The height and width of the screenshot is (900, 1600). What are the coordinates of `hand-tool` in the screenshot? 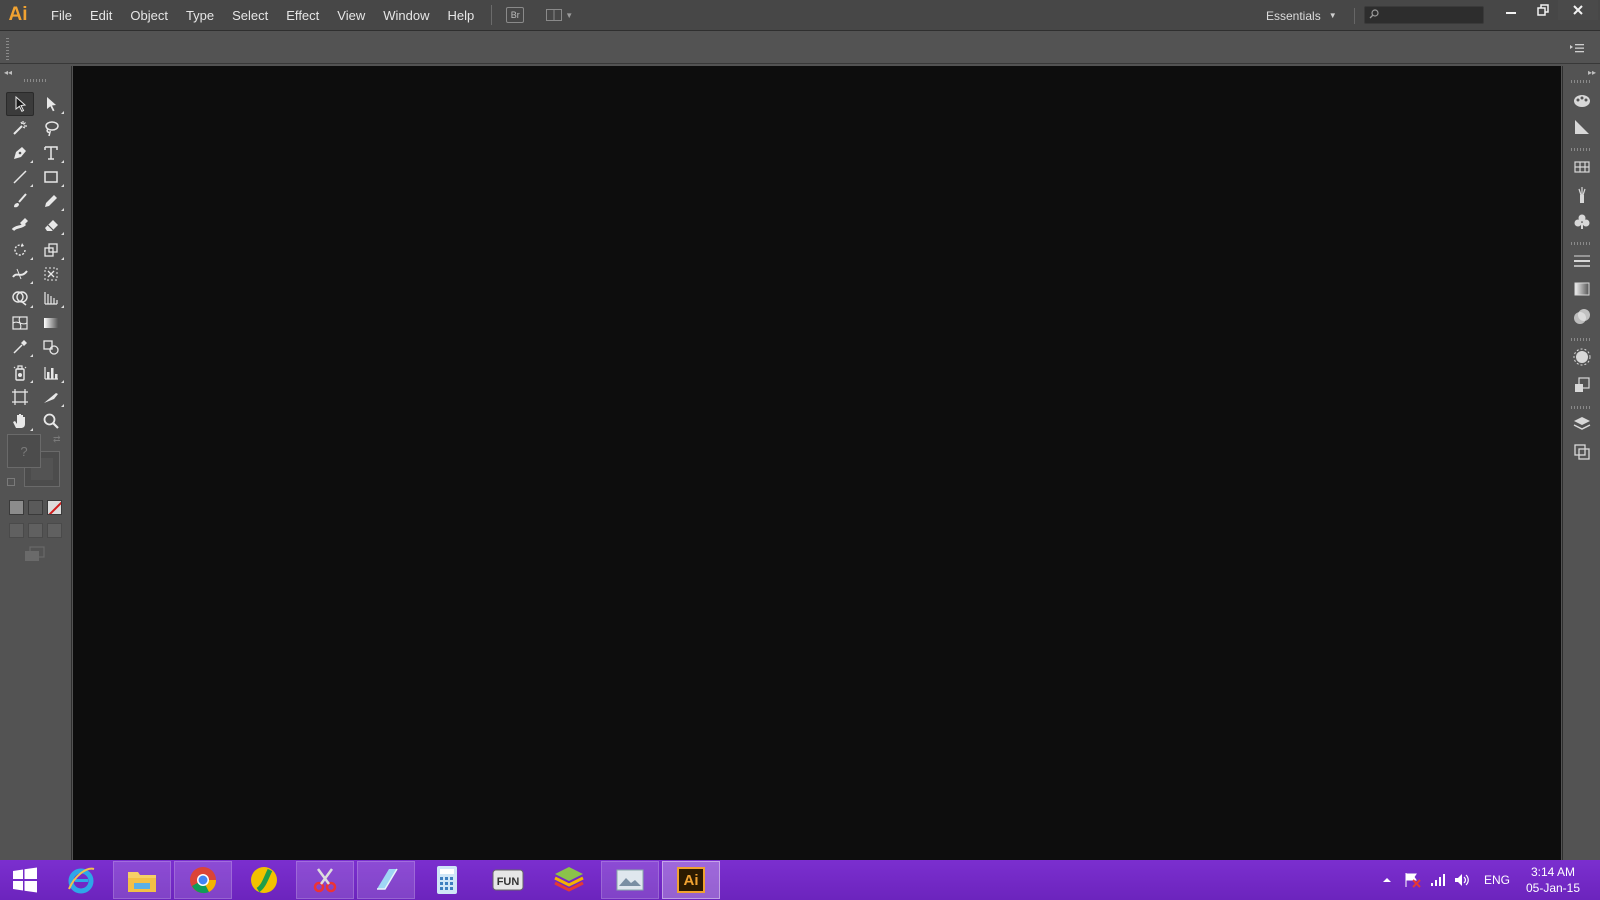 It's located at (20, 421).